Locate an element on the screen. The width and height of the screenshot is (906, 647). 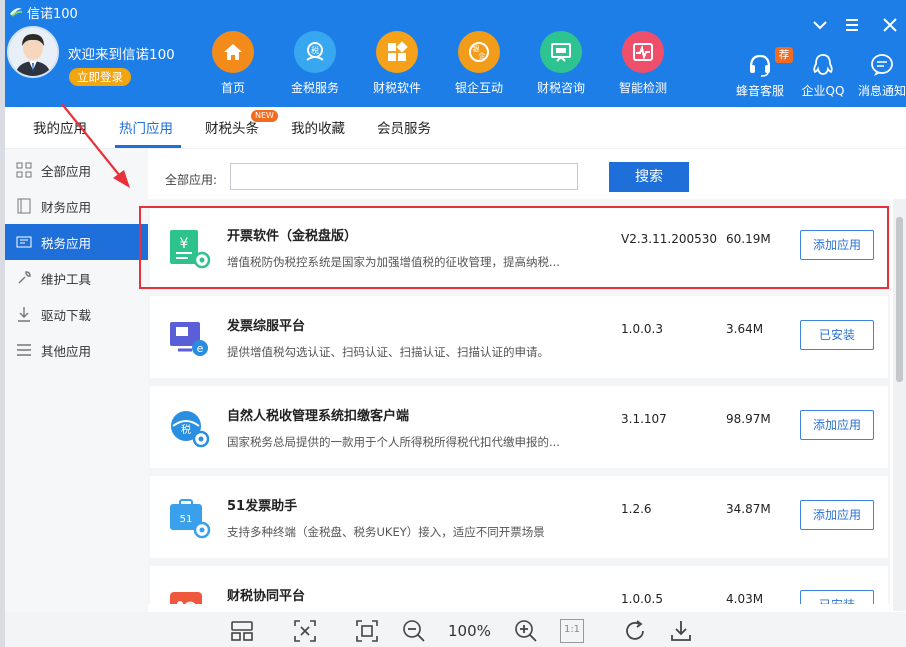
app-version: 1.2.6 is located at coordinates (636, 509).